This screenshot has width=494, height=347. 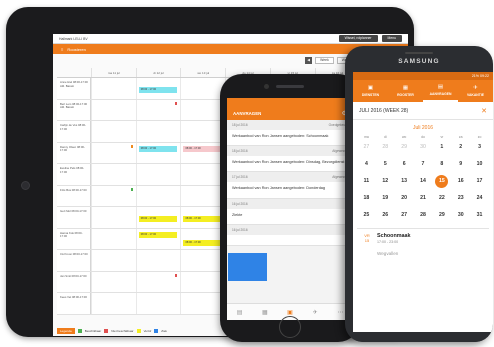 What do you see at coordinates (370, 91) in the screenshot?
I see `tab-diensten: ▣ DIENSTEN` at bounding box center [370, 91].